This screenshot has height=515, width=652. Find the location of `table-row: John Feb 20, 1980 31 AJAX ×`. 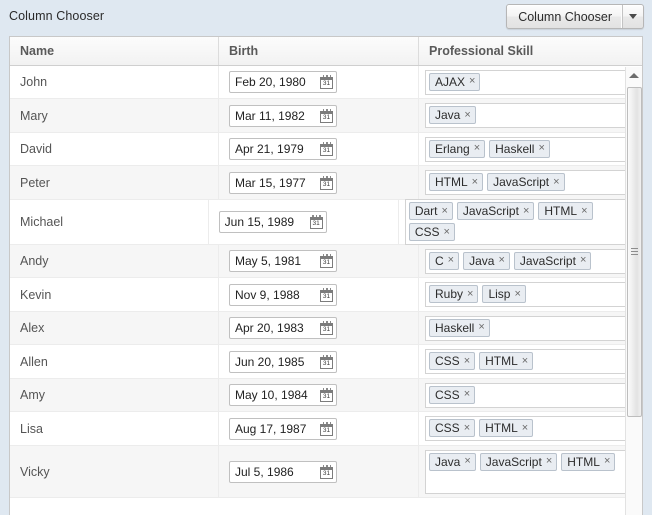

table-row: John Feb 20, 1980 31 AJAX × is located at coordinates (326, 82).